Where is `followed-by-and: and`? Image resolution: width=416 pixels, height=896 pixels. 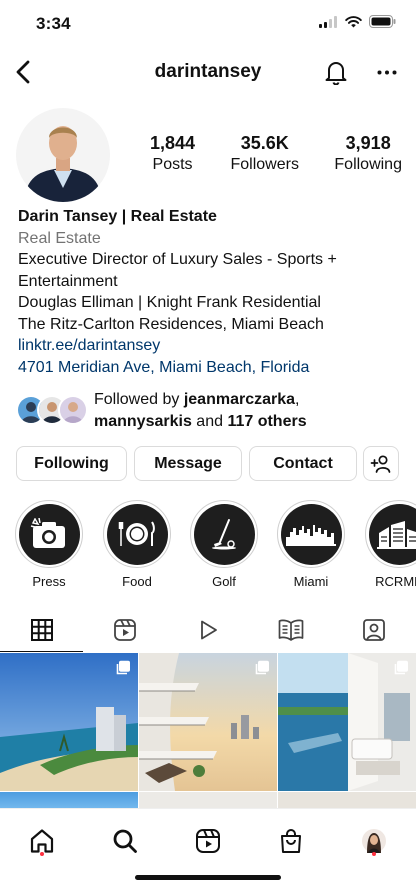 followed-by-and: and is located at coordinates (209, 421).